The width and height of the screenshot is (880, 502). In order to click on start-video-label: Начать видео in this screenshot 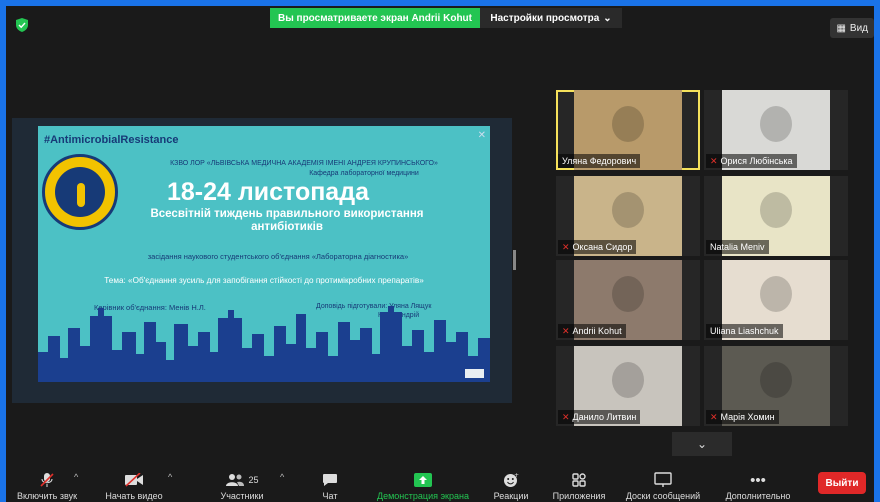, I will do `click(134, 496)`.